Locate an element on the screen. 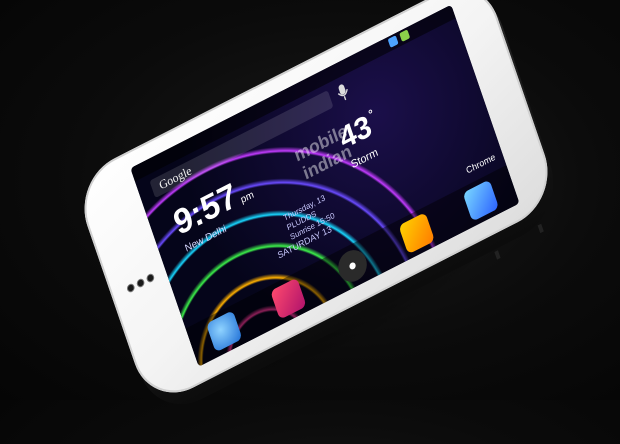  phone-app-icon is located at coordinates (224, 331).